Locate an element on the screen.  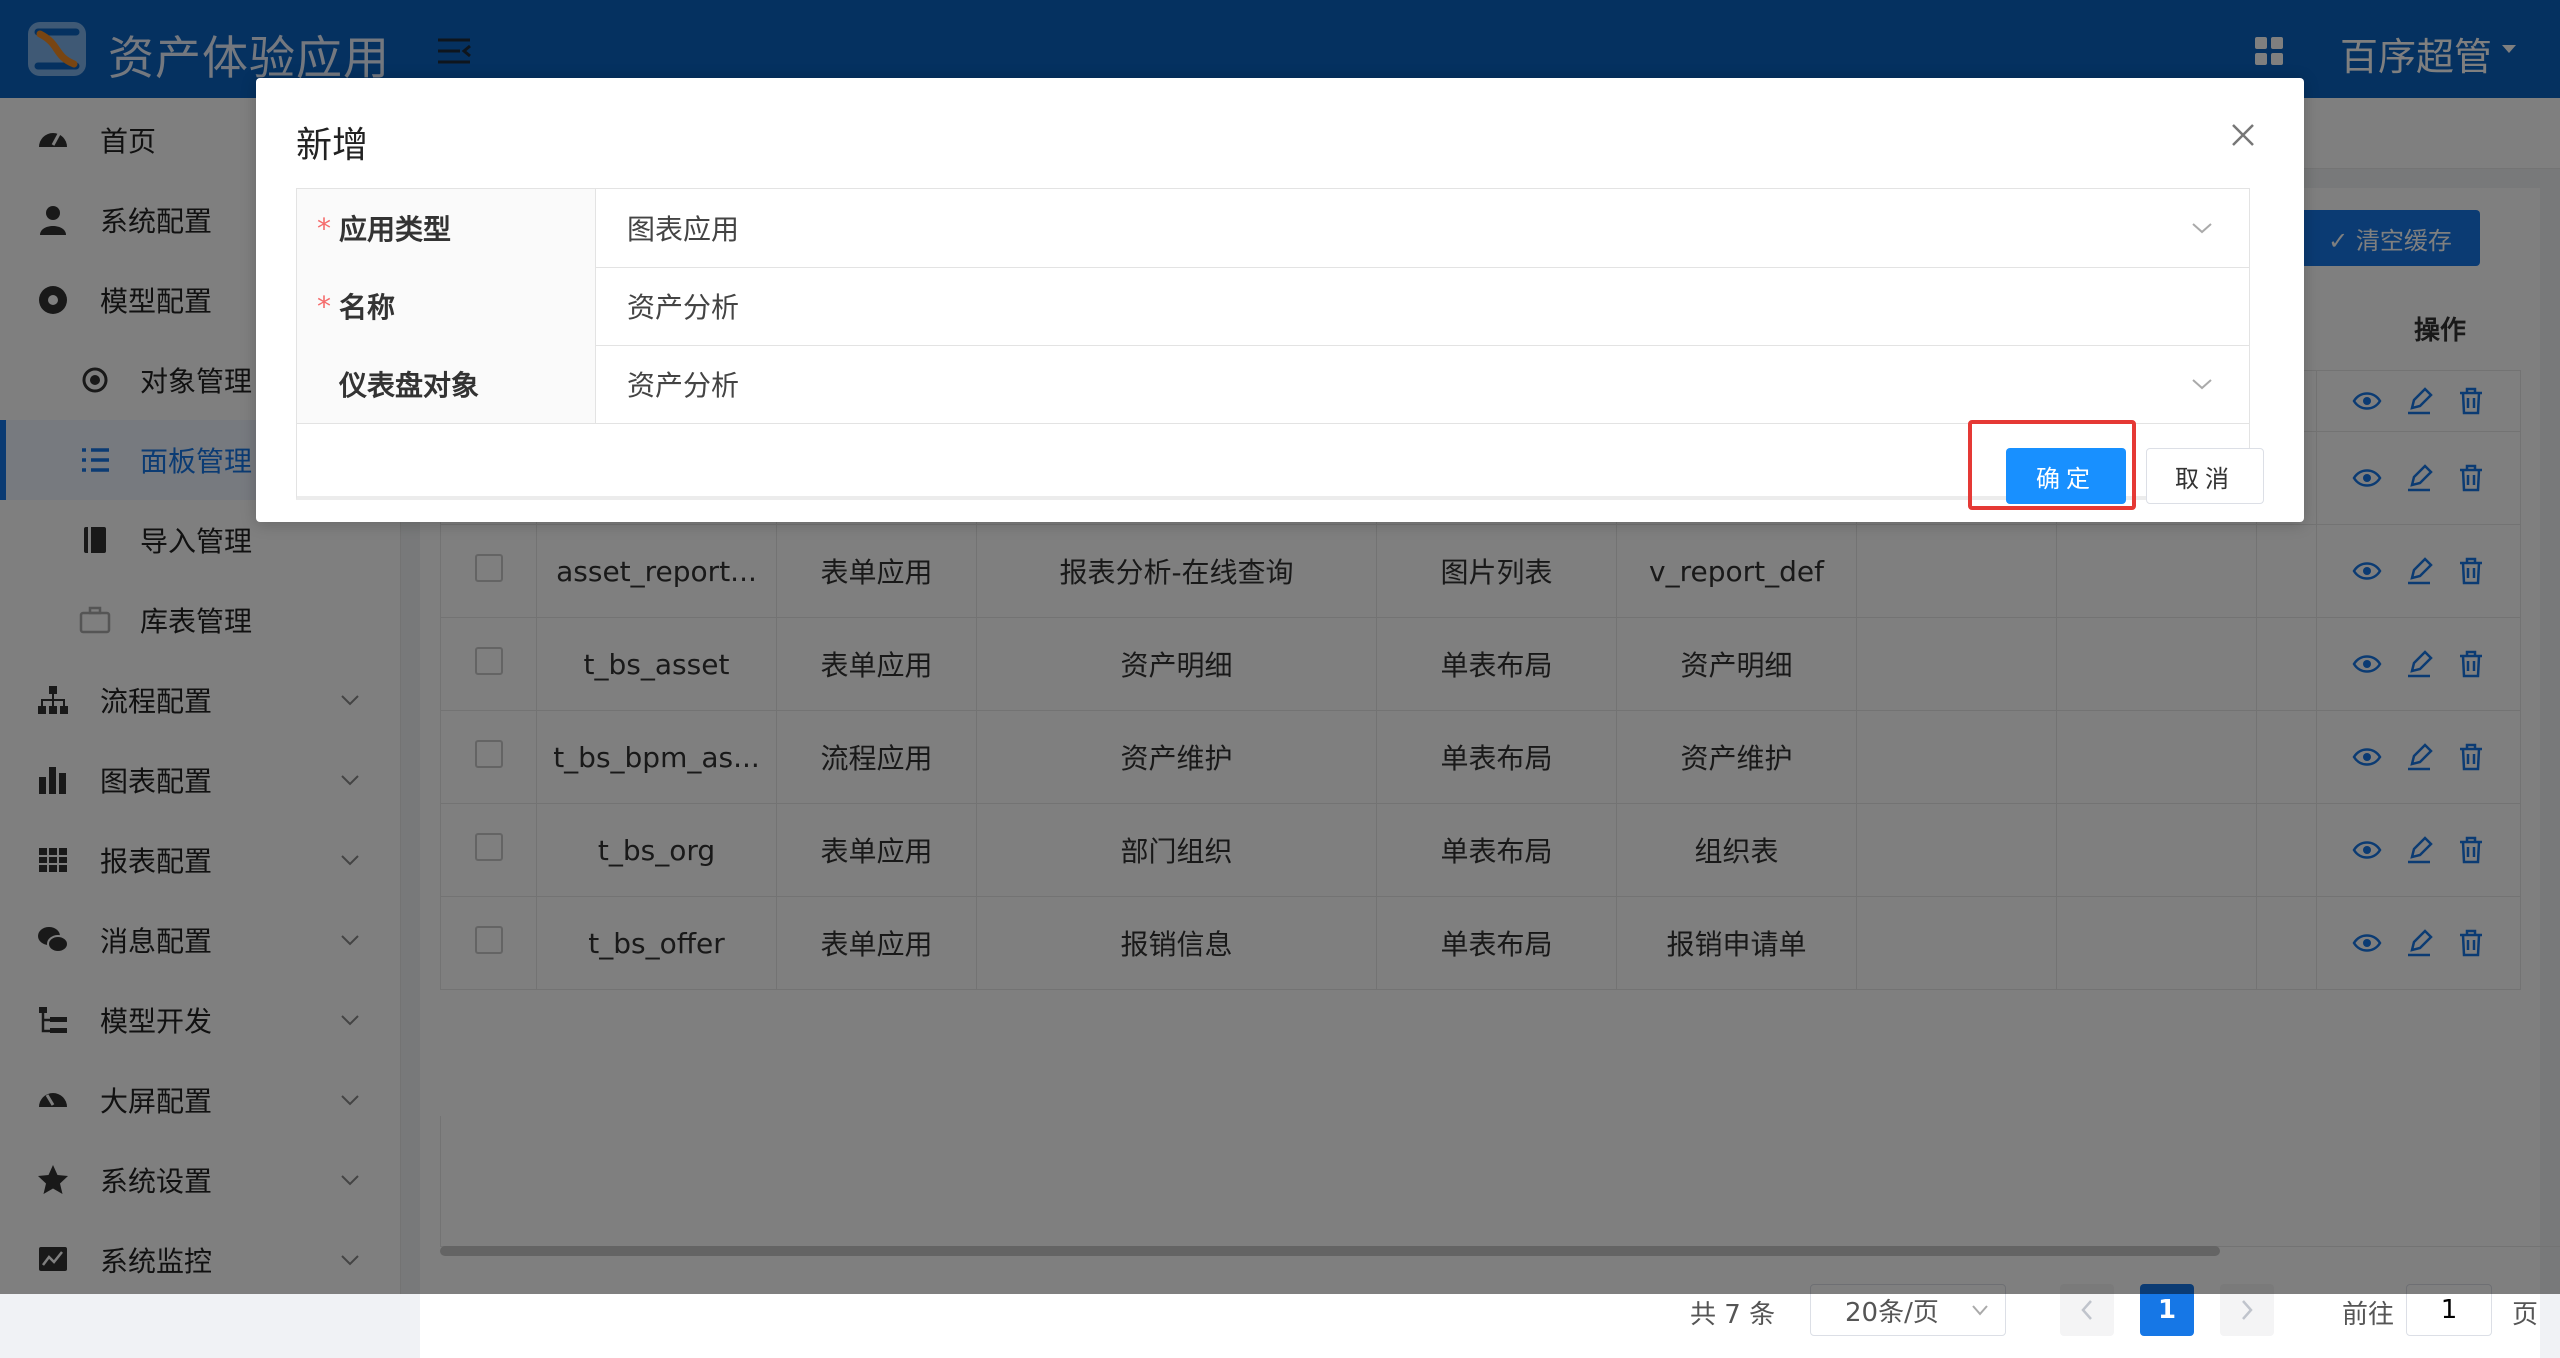
chevron-left-icon is located at coordinates (2086, 1310).